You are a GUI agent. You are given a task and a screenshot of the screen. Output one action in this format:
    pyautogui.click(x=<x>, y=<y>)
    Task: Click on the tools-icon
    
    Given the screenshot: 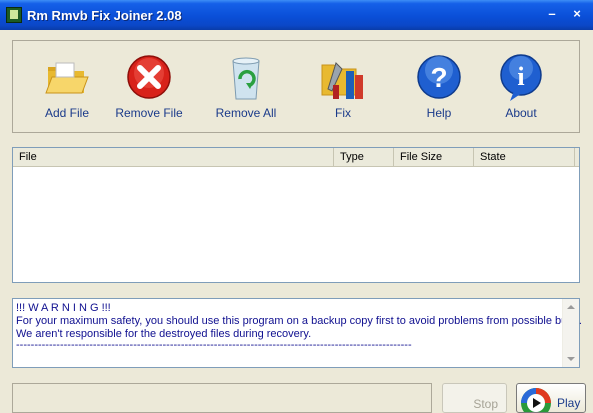 What is the action you would take?
    pyautogui.click(x=342, y=80)
    